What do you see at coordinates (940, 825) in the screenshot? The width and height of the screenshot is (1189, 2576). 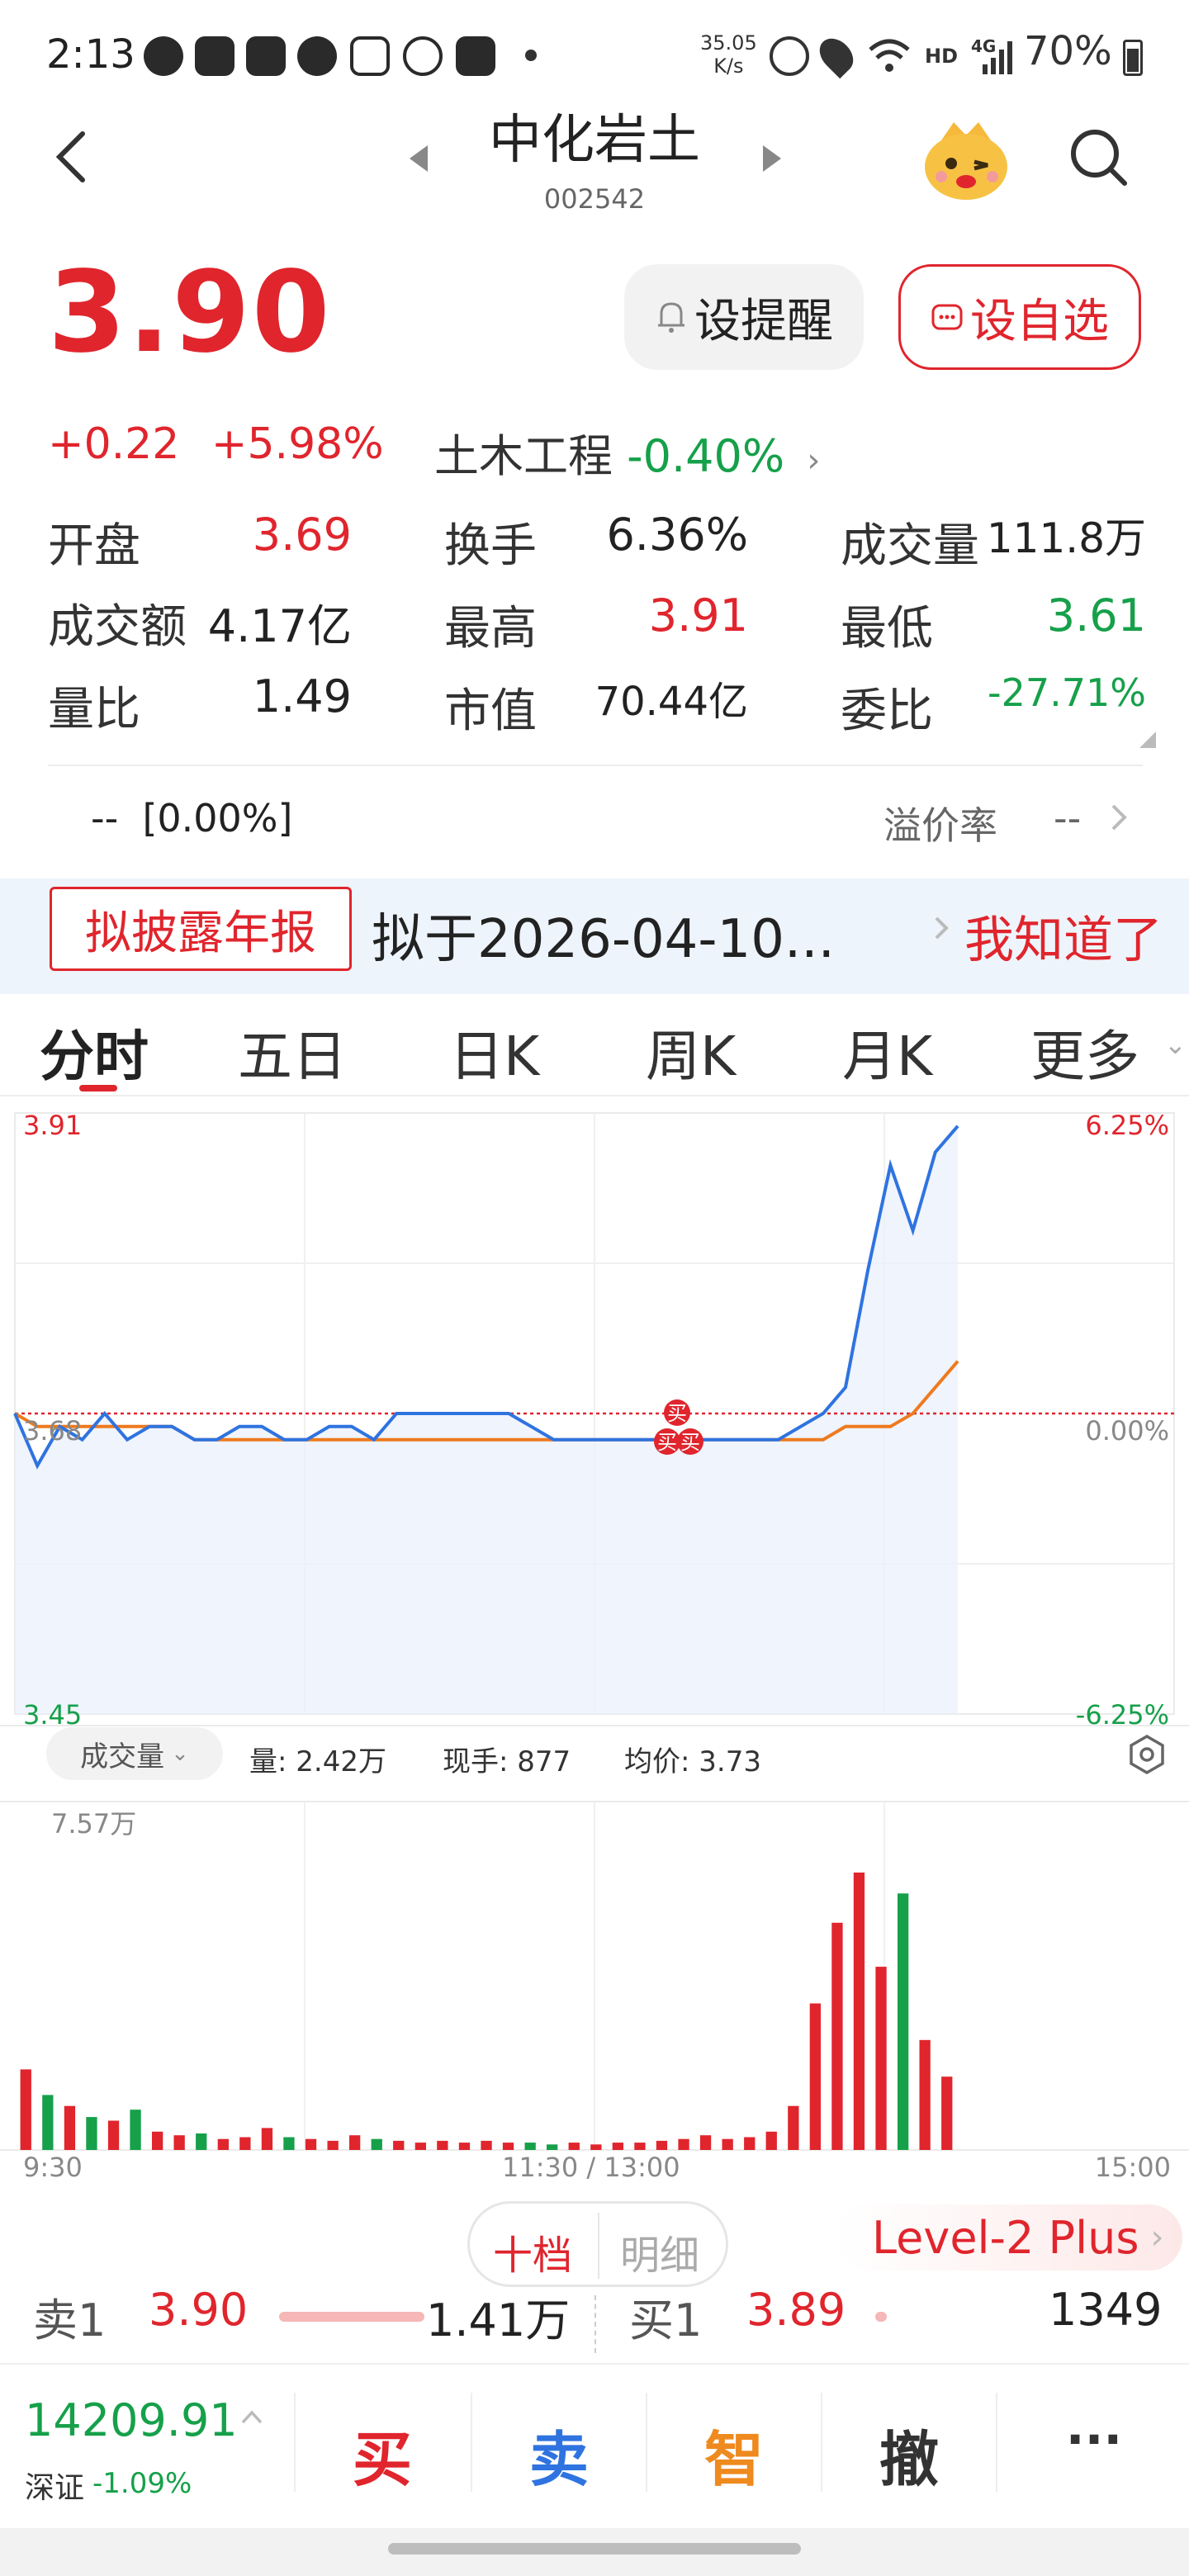 I see `premium-rate-label: 溢价率` at bounding box center [940, 825].